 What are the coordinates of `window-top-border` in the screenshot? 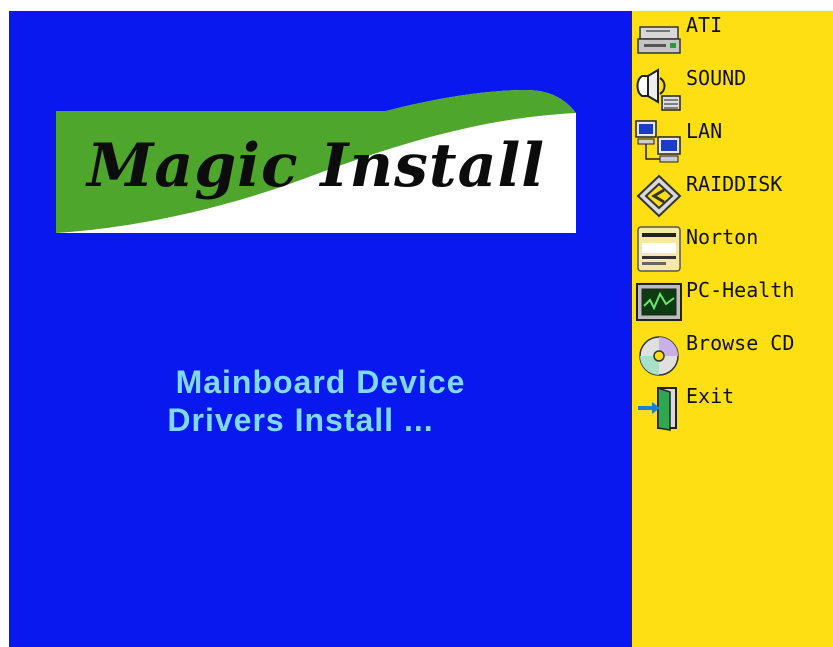 It's located at (416, 5).